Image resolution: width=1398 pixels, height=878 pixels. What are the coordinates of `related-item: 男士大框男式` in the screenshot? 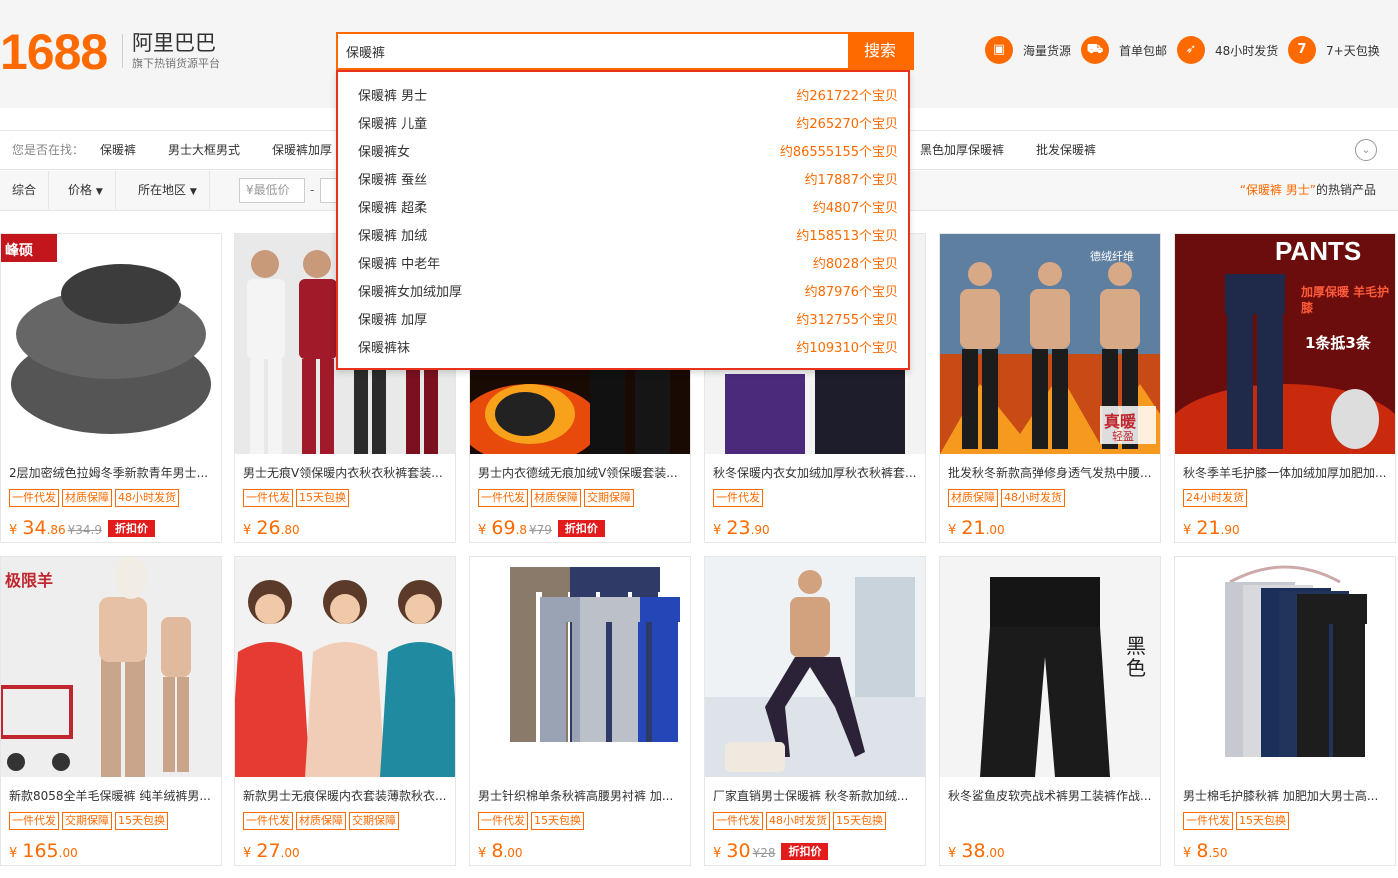 It's located at (204, 150).